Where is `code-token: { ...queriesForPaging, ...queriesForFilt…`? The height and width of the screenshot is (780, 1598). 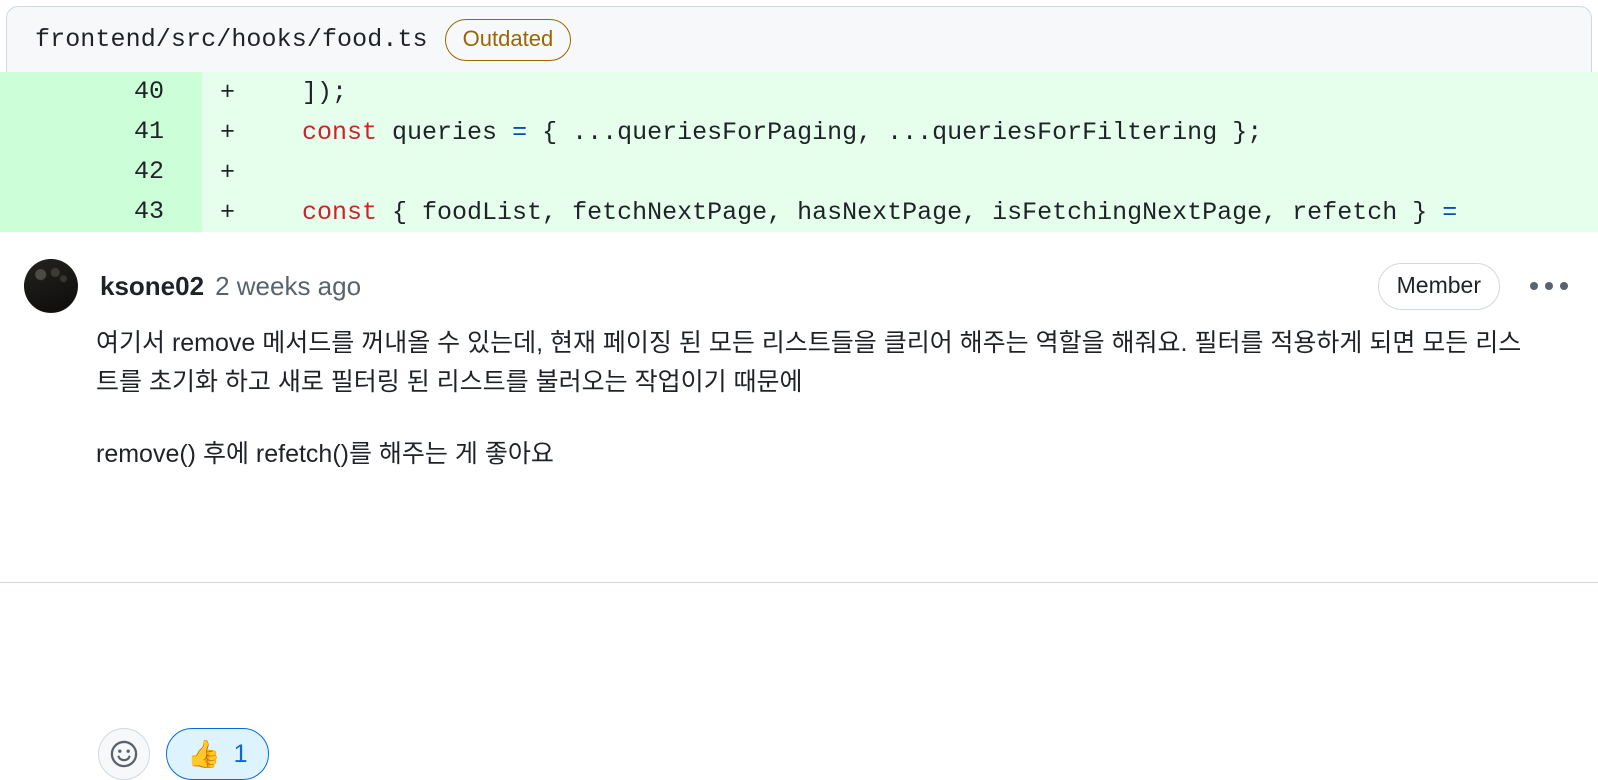 code-token: { ...queriesForPaging, ...queriesForFilt… is located at coordinates (895, 132).